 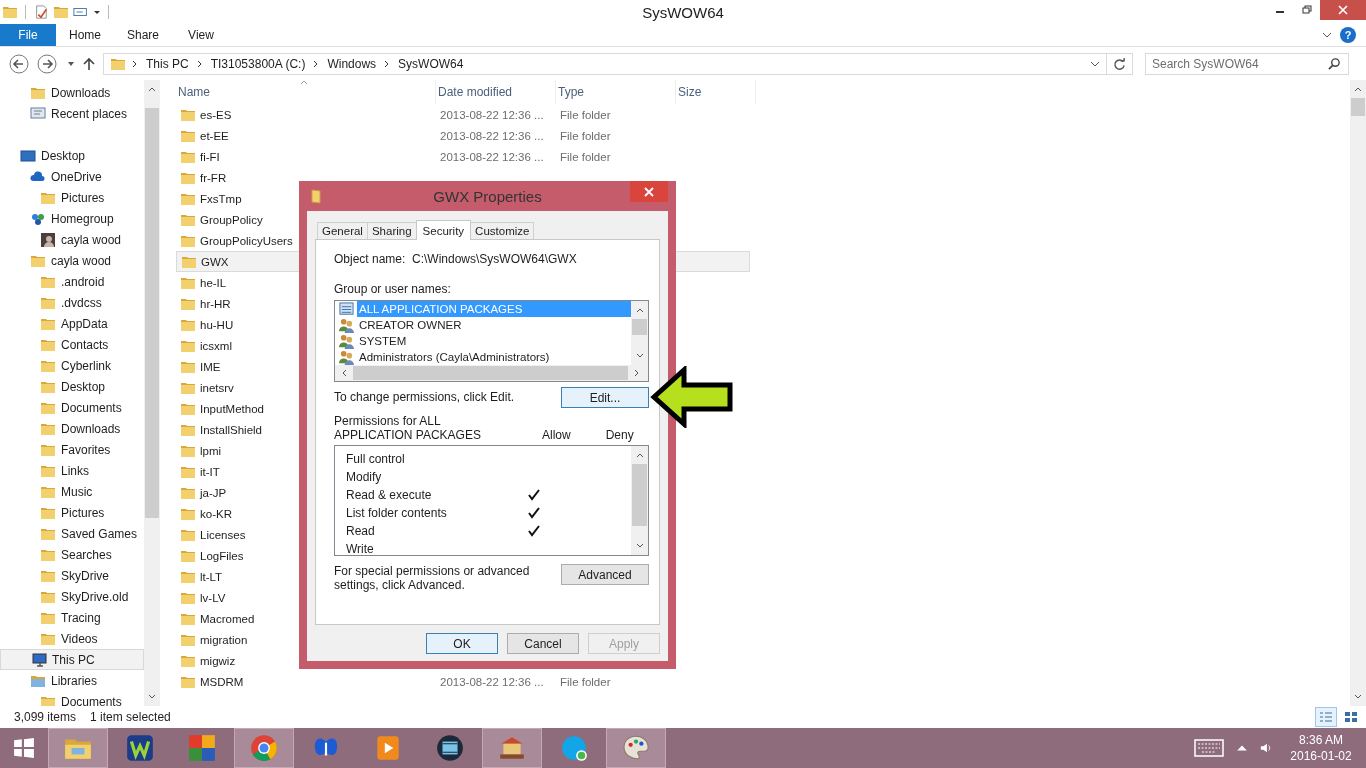 I want to click on item-count: 3,099 items, so click(x=45, y=717).